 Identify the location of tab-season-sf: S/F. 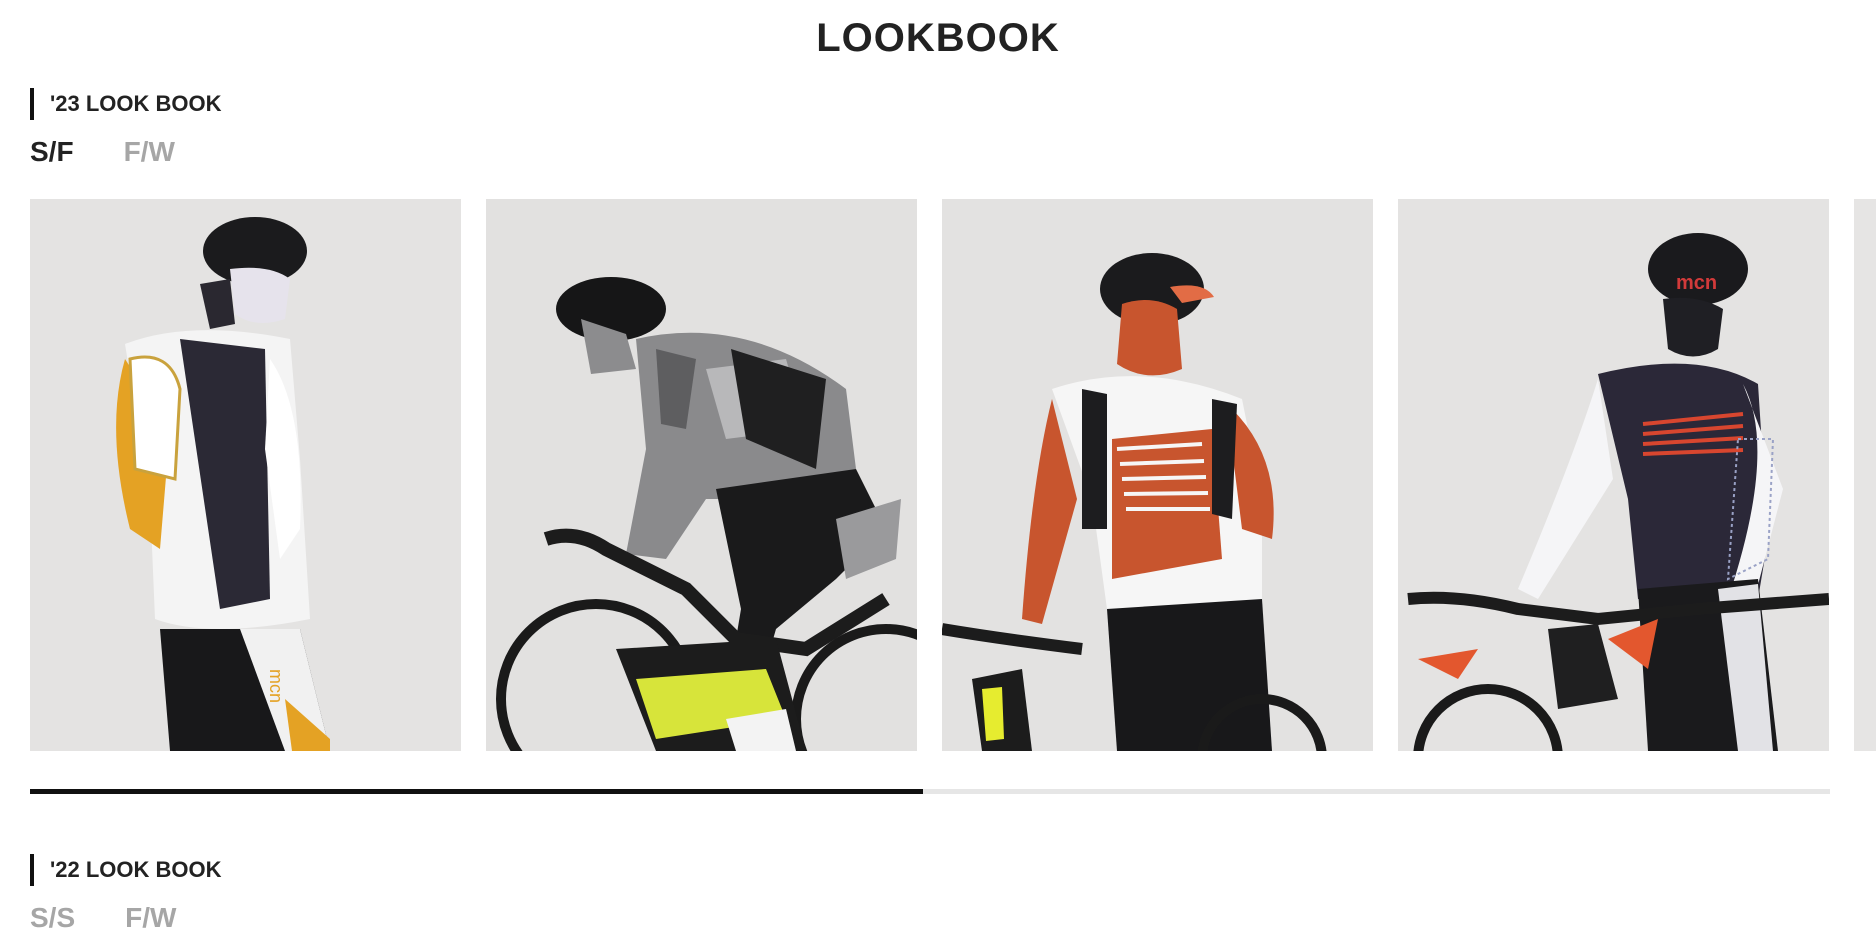
(52, 152).